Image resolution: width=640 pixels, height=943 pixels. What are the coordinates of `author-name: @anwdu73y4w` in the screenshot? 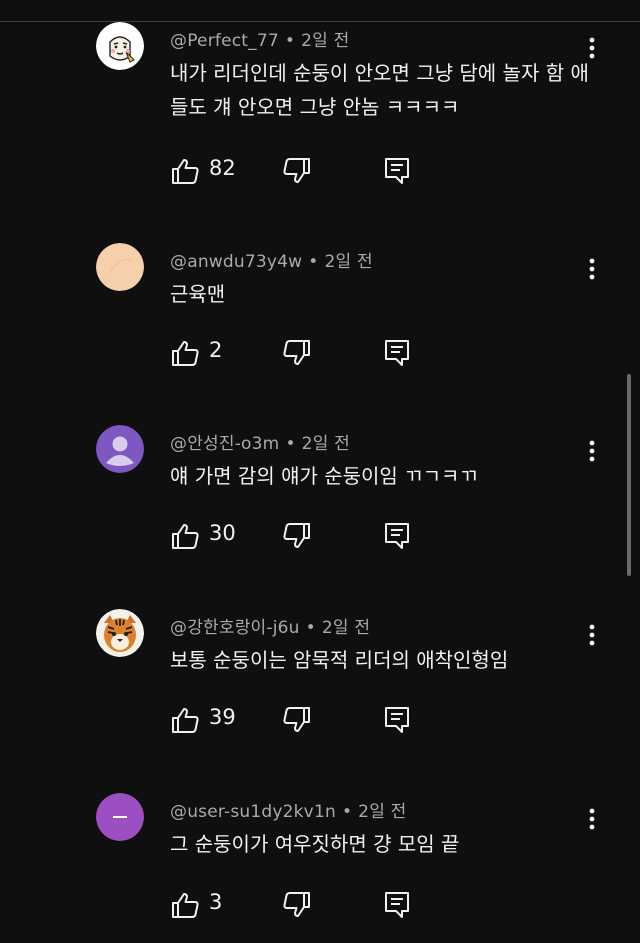 It's located at (236, 262).